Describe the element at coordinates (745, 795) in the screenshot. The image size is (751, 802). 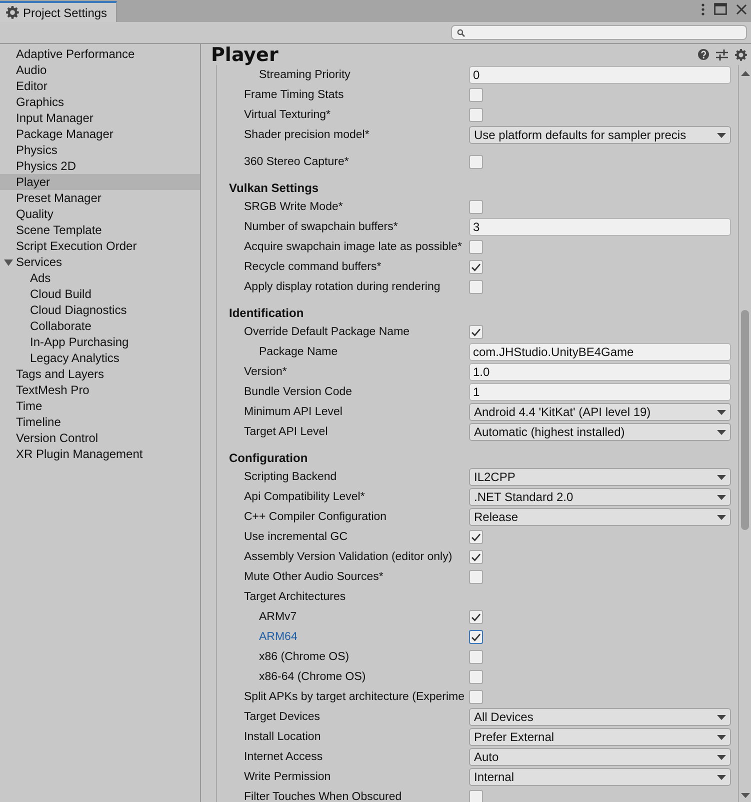
I see `scroll-down-icon` at that location.